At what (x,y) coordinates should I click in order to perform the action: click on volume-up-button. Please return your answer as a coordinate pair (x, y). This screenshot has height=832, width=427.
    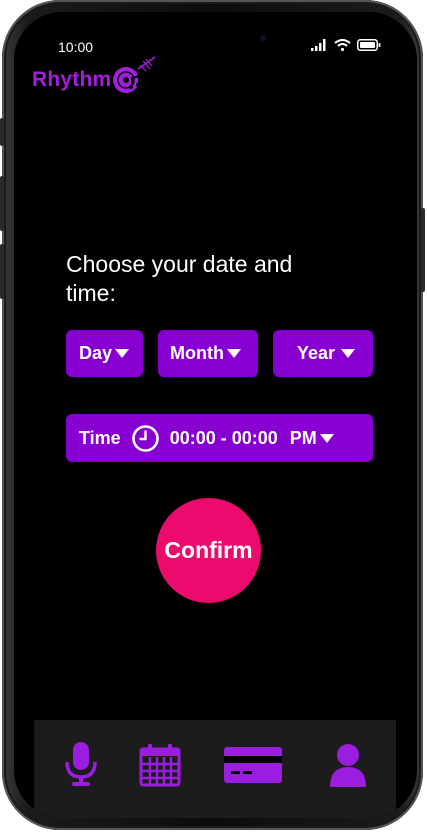
    Looking at the image, I should click on (2, 203).